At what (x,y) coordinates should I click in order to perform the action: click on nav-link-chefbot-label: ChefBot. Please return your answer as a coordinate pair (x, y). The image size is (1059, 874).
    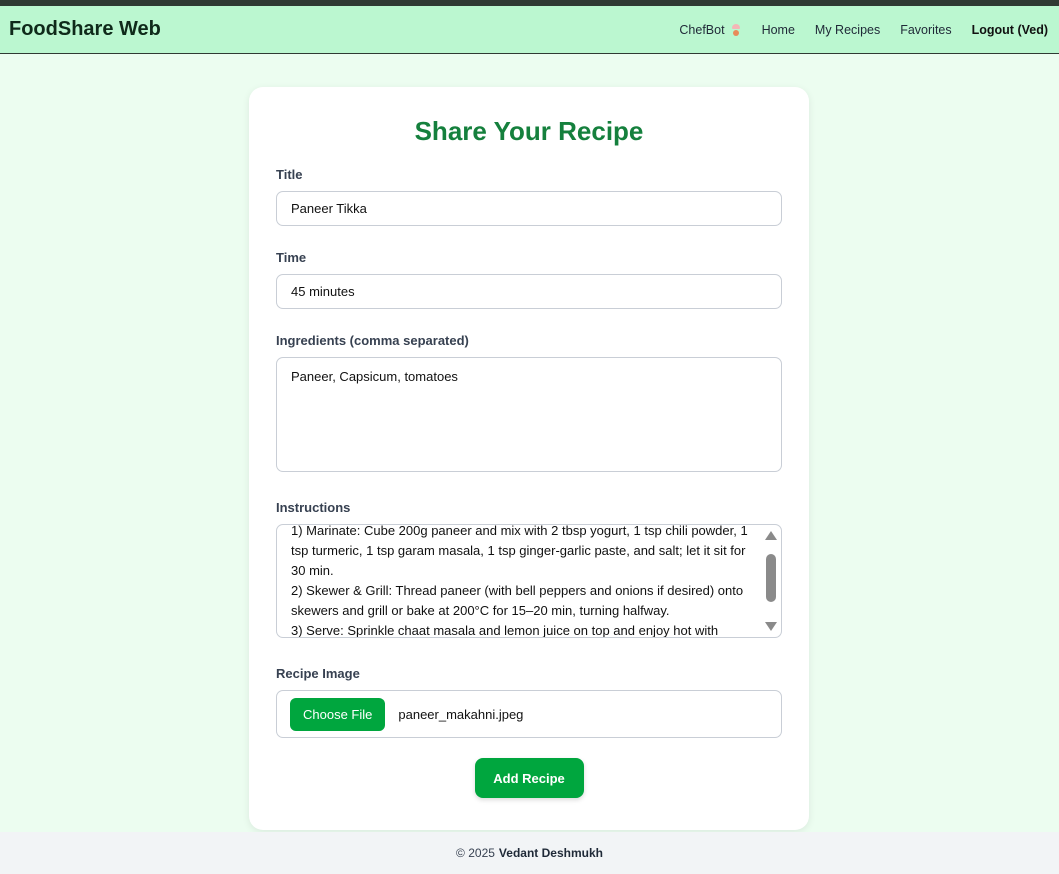
    Looking at the image, I should click on (702, 29).